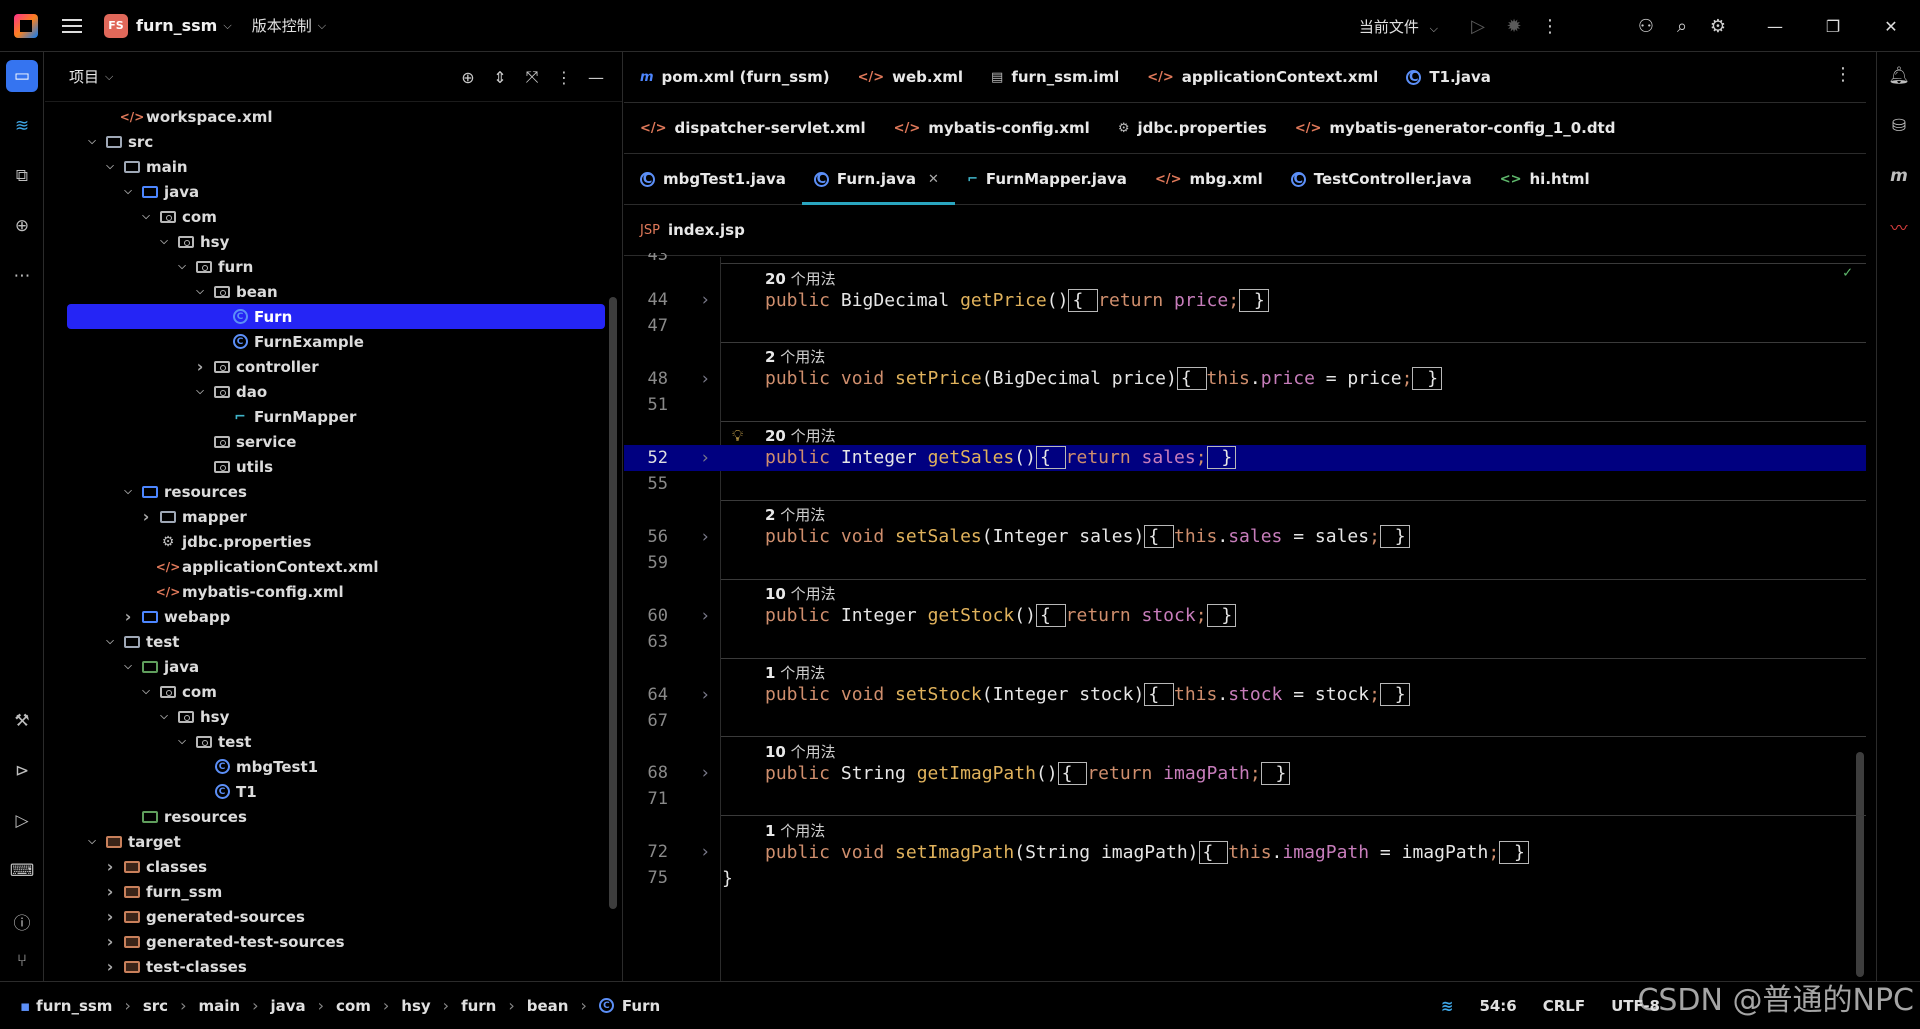  I want to click on usage-count: 20 个用法, so click(800, 435).